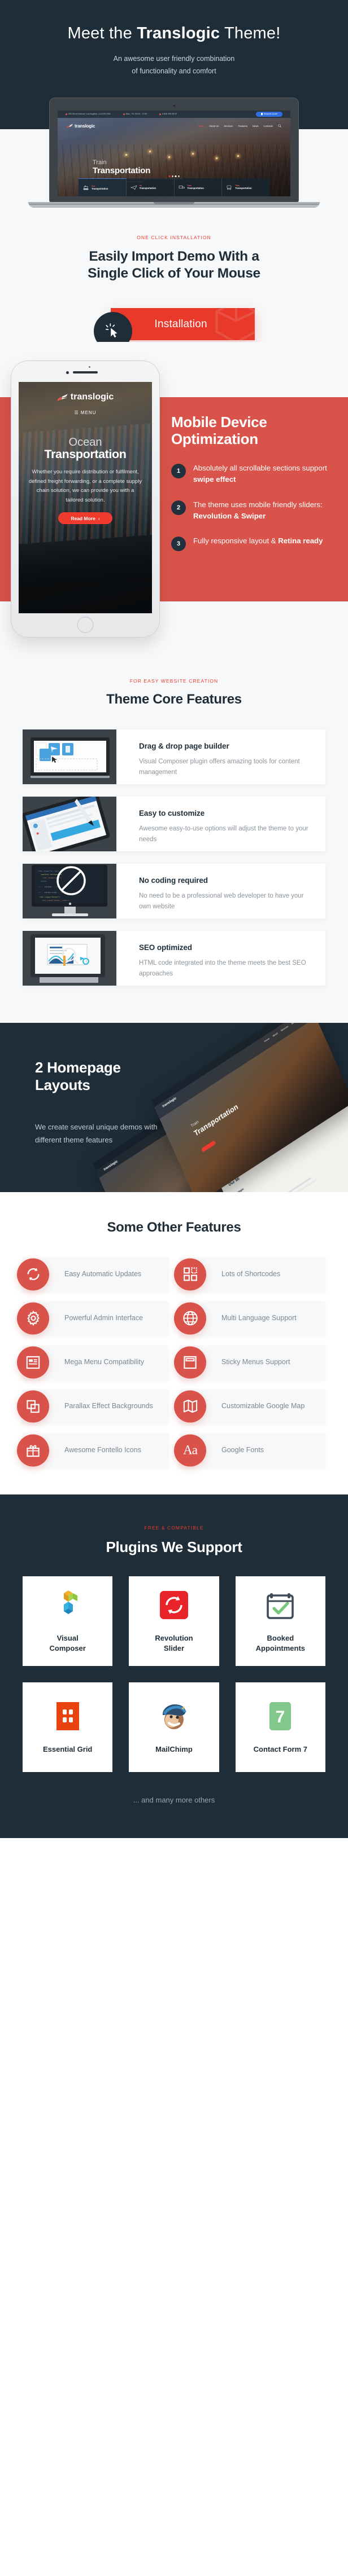 The width and height of the screenshot is (348, 2576). What do you see at coordinates (245, 187) in the screenshot?
I see `preview-card-train: Train Transportation` at bounding box center [245, 187].